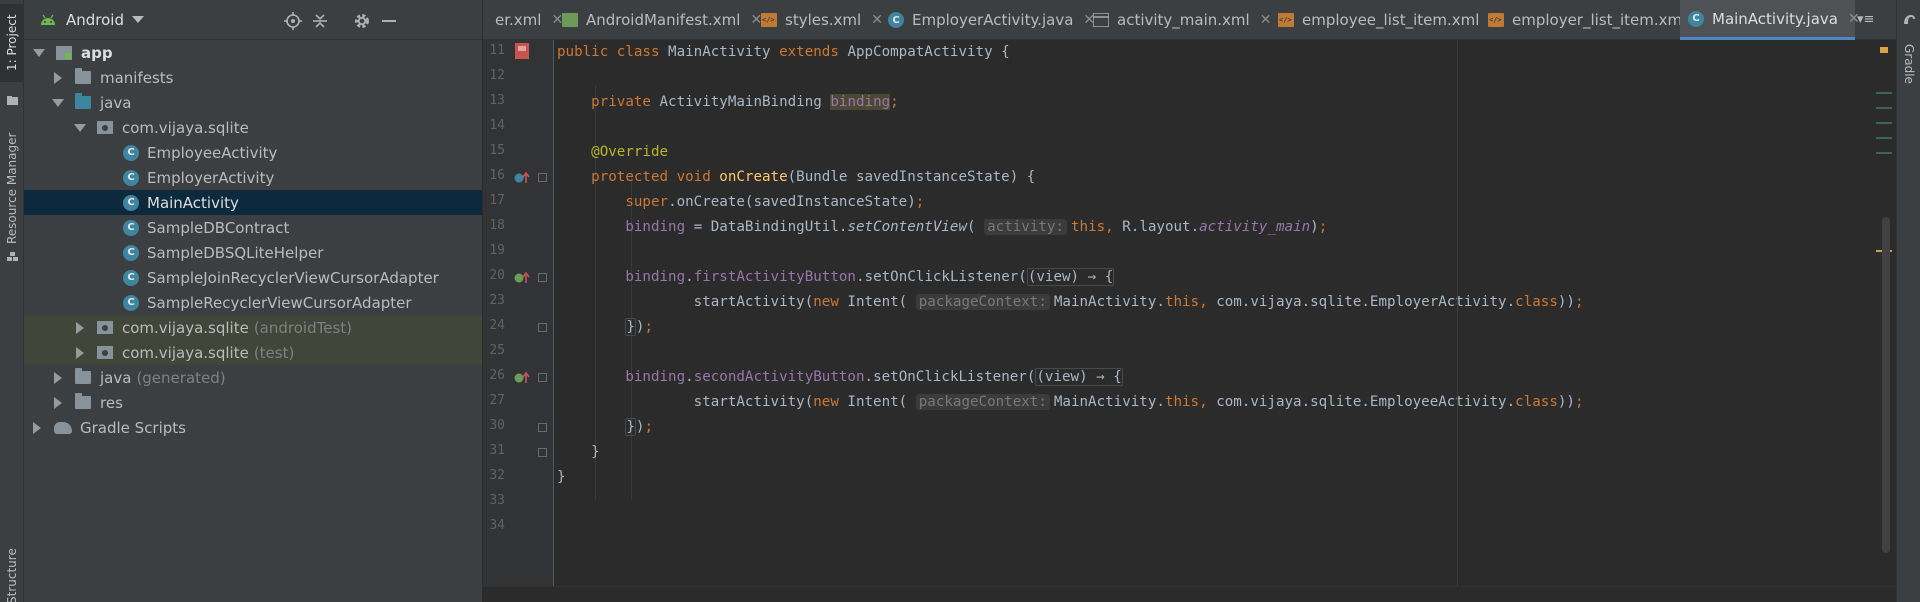  What do you see at coordinates (1189, 594) in the screenshot?
I see `horizontal-scroll-area` at bounding box center [1189, 594].